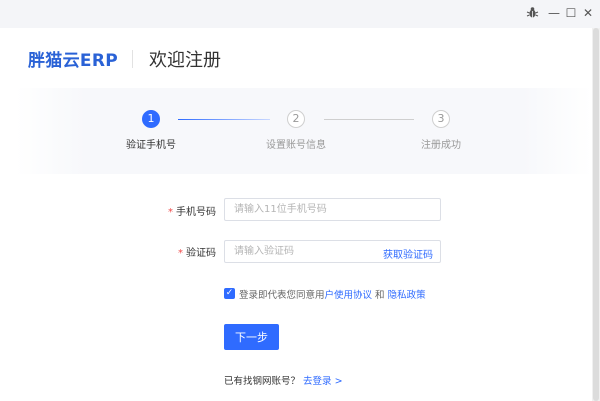  I want to click on vertical-scrollbar, so click(596, 214).